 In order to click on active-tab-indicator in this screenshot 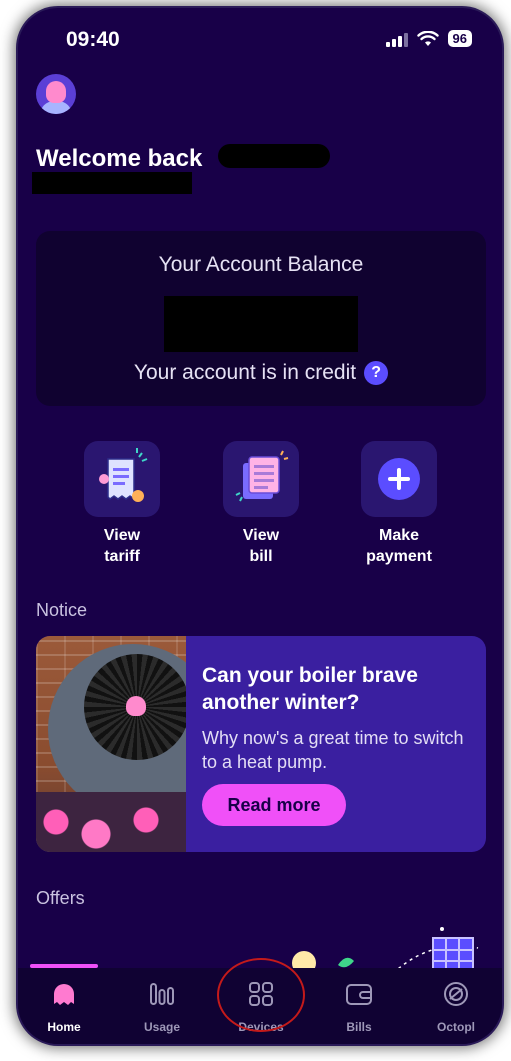, I will do `click(64, 966)`.